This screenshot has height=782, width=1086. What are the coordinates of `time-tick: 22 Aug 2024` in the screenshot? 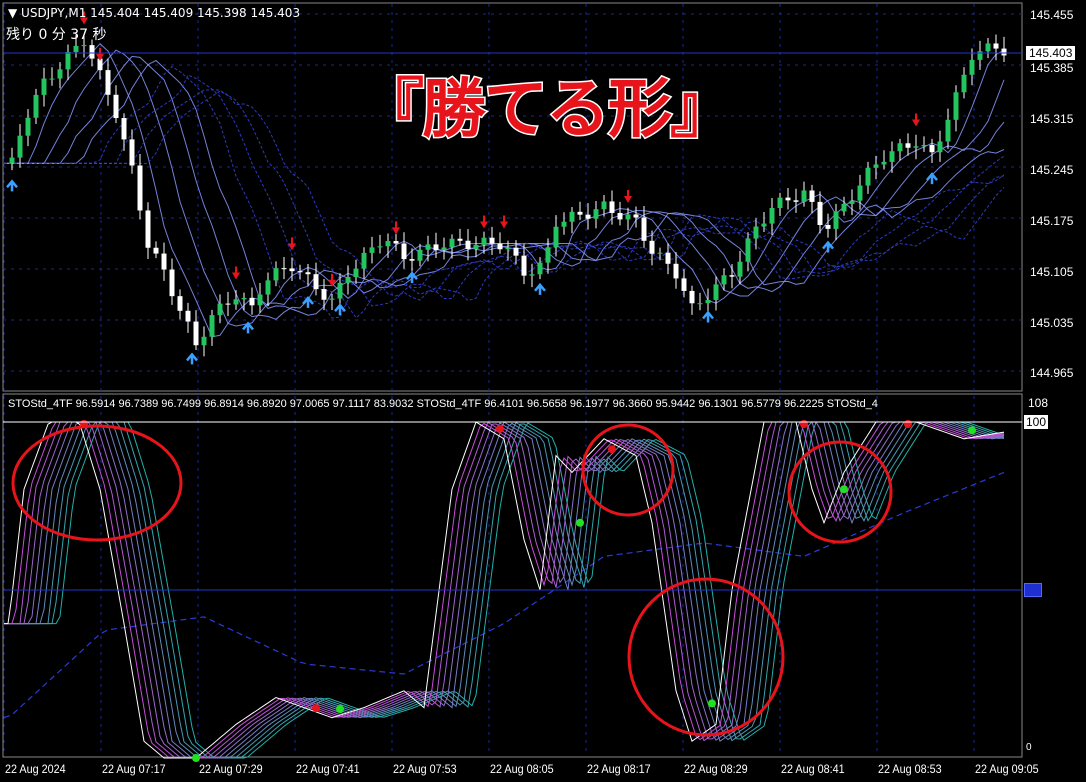 It's located at (35, 769).